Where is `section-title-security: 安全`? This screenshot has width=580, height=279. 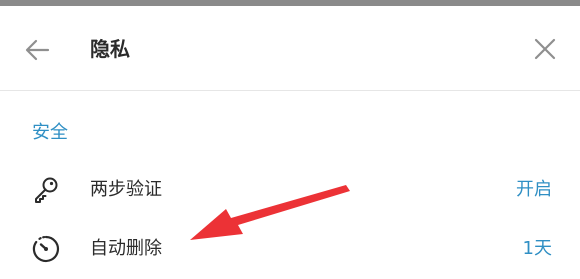 section-title-security: 安全 is located at coordinates (50, 132).